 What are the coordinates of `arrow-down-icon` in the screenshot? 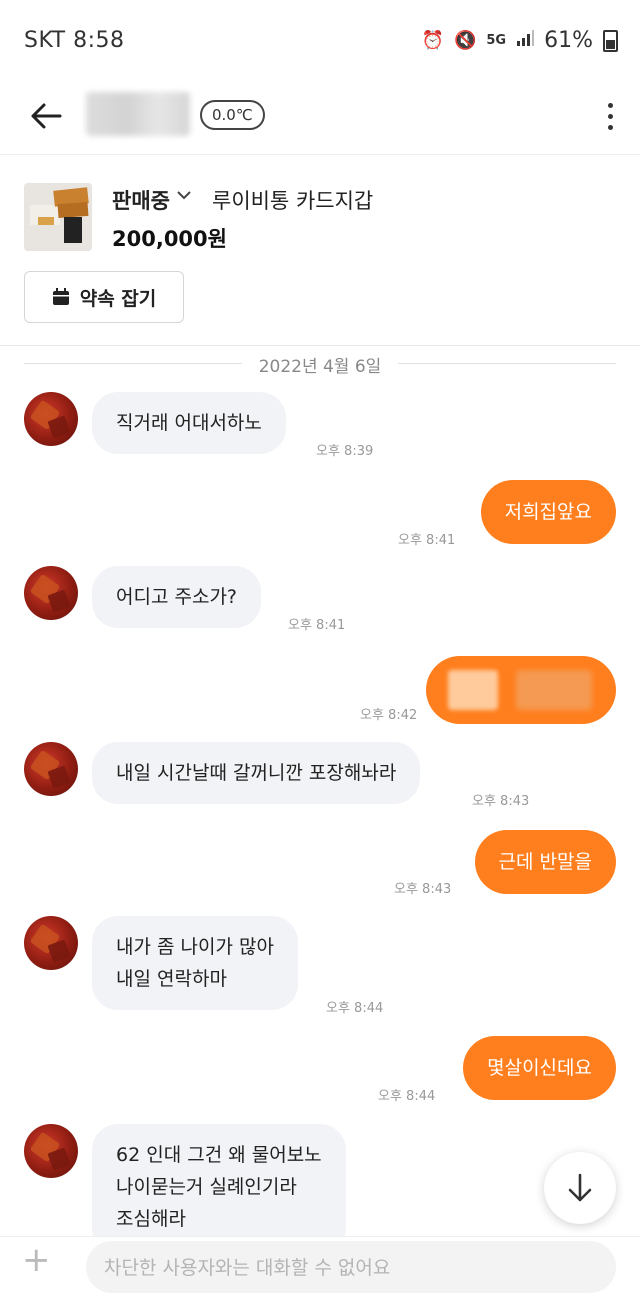 It's located at (580, 1187).